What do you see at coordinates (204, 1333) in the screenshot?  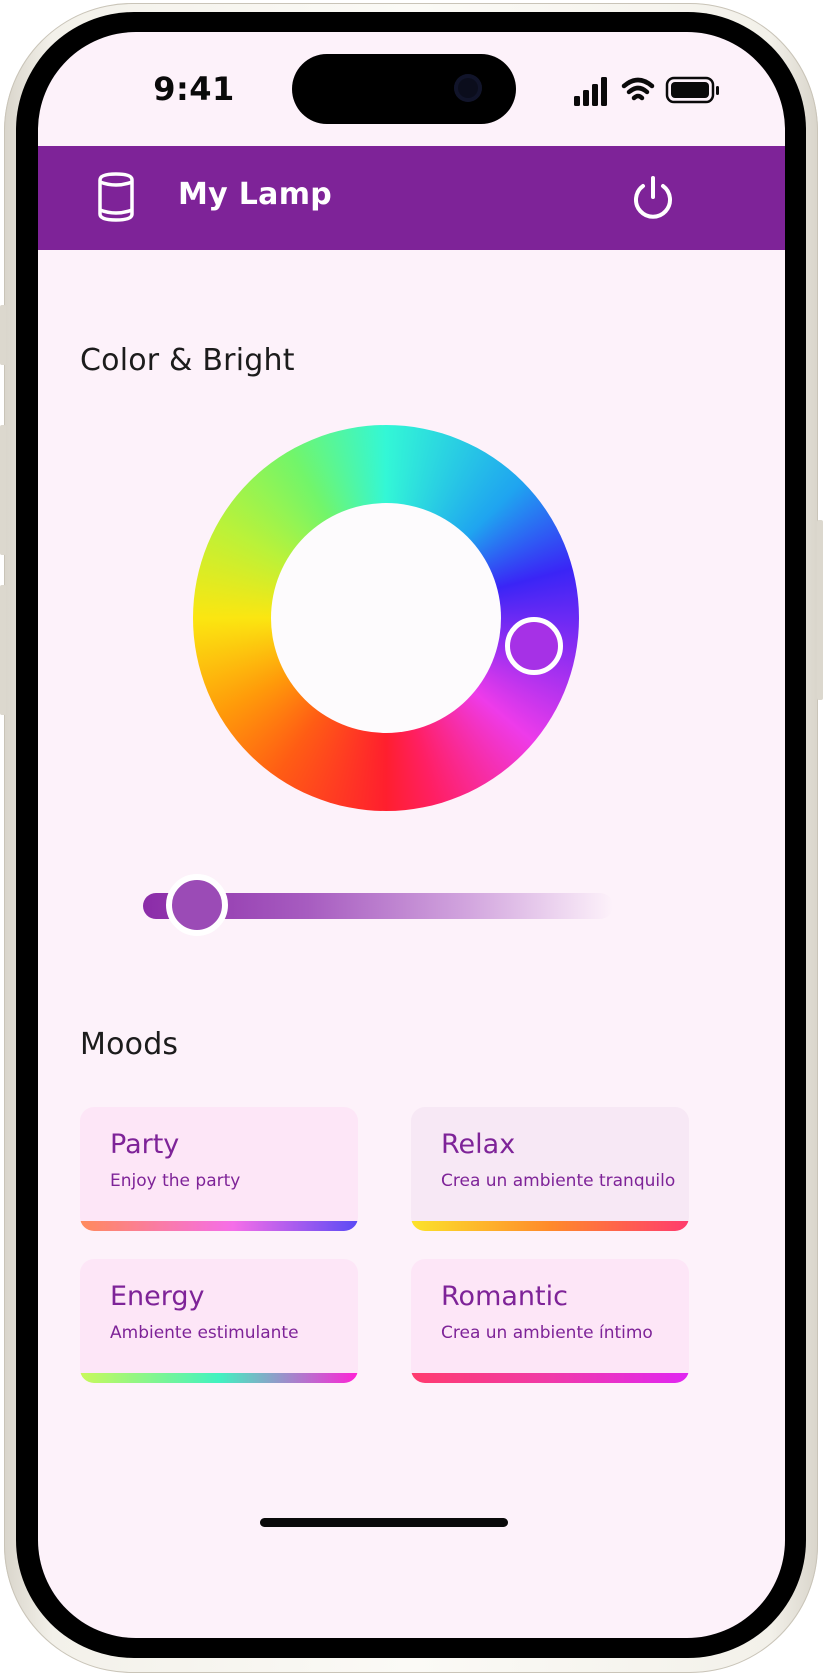 I see `mood-subtitle: Ambiente estimulante` at bounding box center [204, 1333].